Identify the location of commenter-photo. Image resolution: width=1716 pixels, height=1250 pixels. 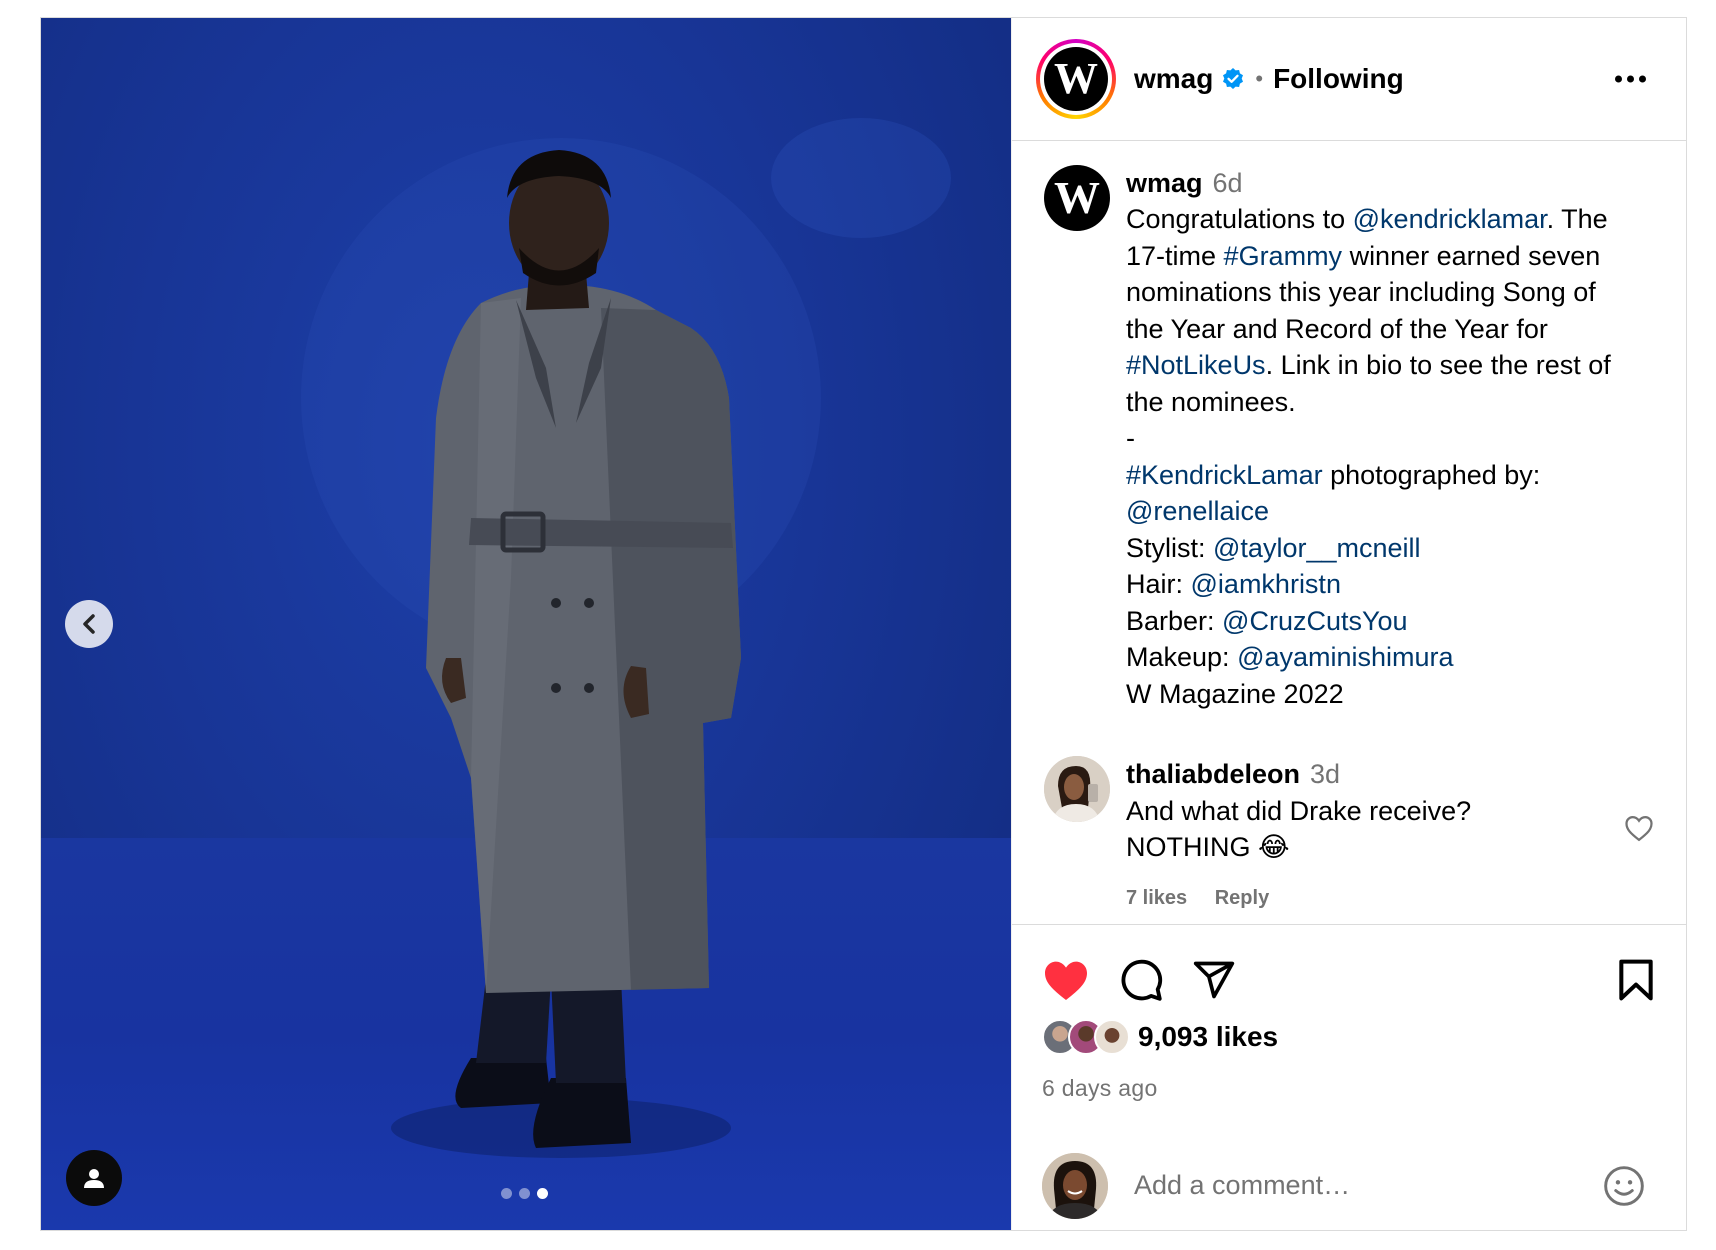
(1077, 789).